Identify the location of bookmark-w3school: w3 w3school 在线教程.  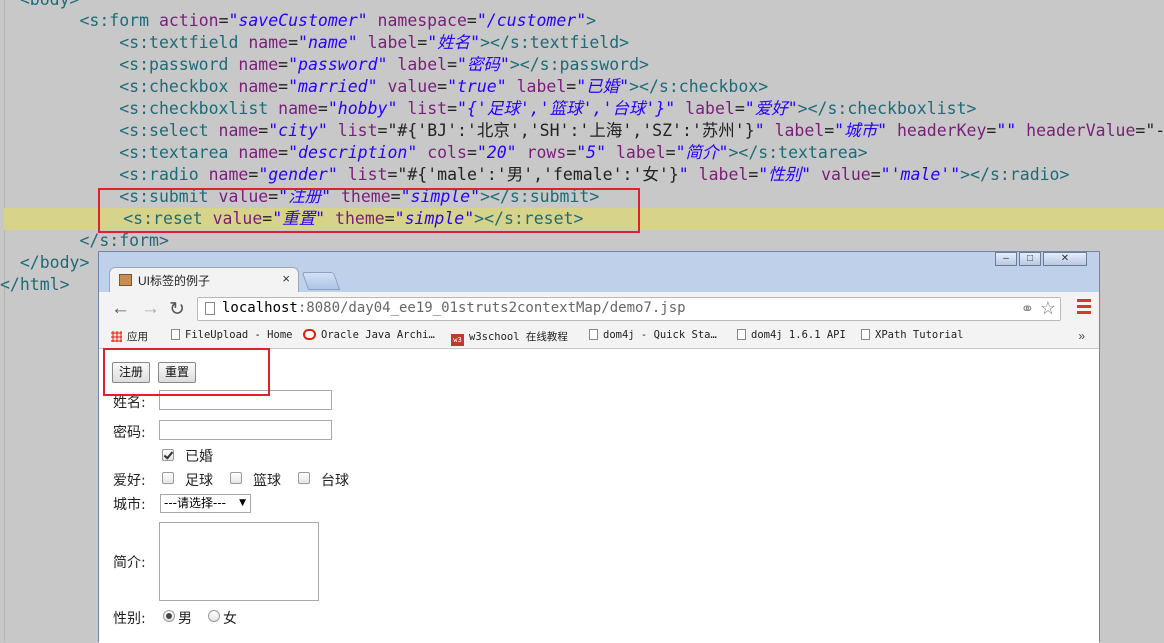
(509, 337).